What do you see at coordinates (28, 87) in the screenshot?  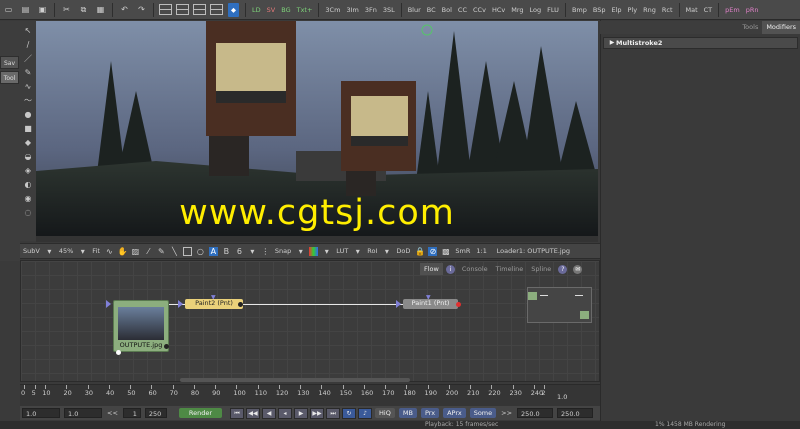 I see `polyline-icon: ∿` at bounding box center [28, 87].